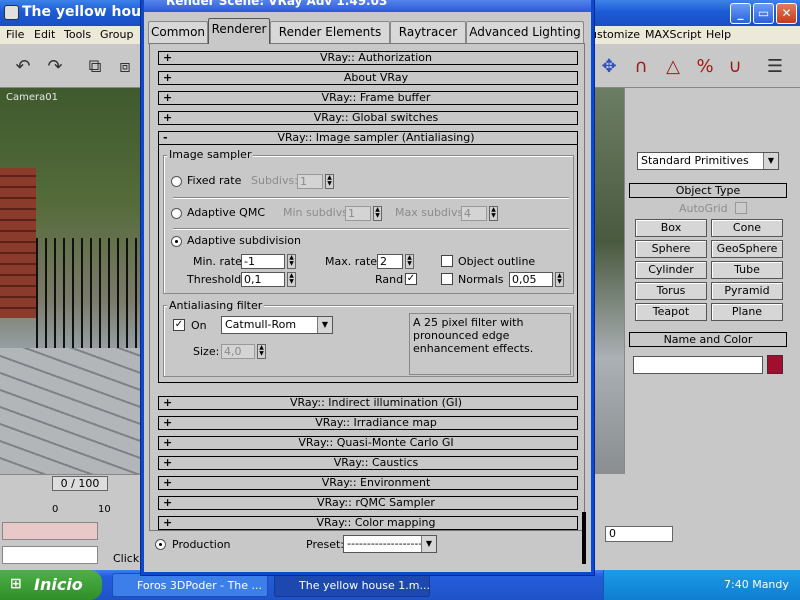 Image resolution: width=800 pixels, height=600 pixels. I want to click on menu-file: File, so click(15, 34).